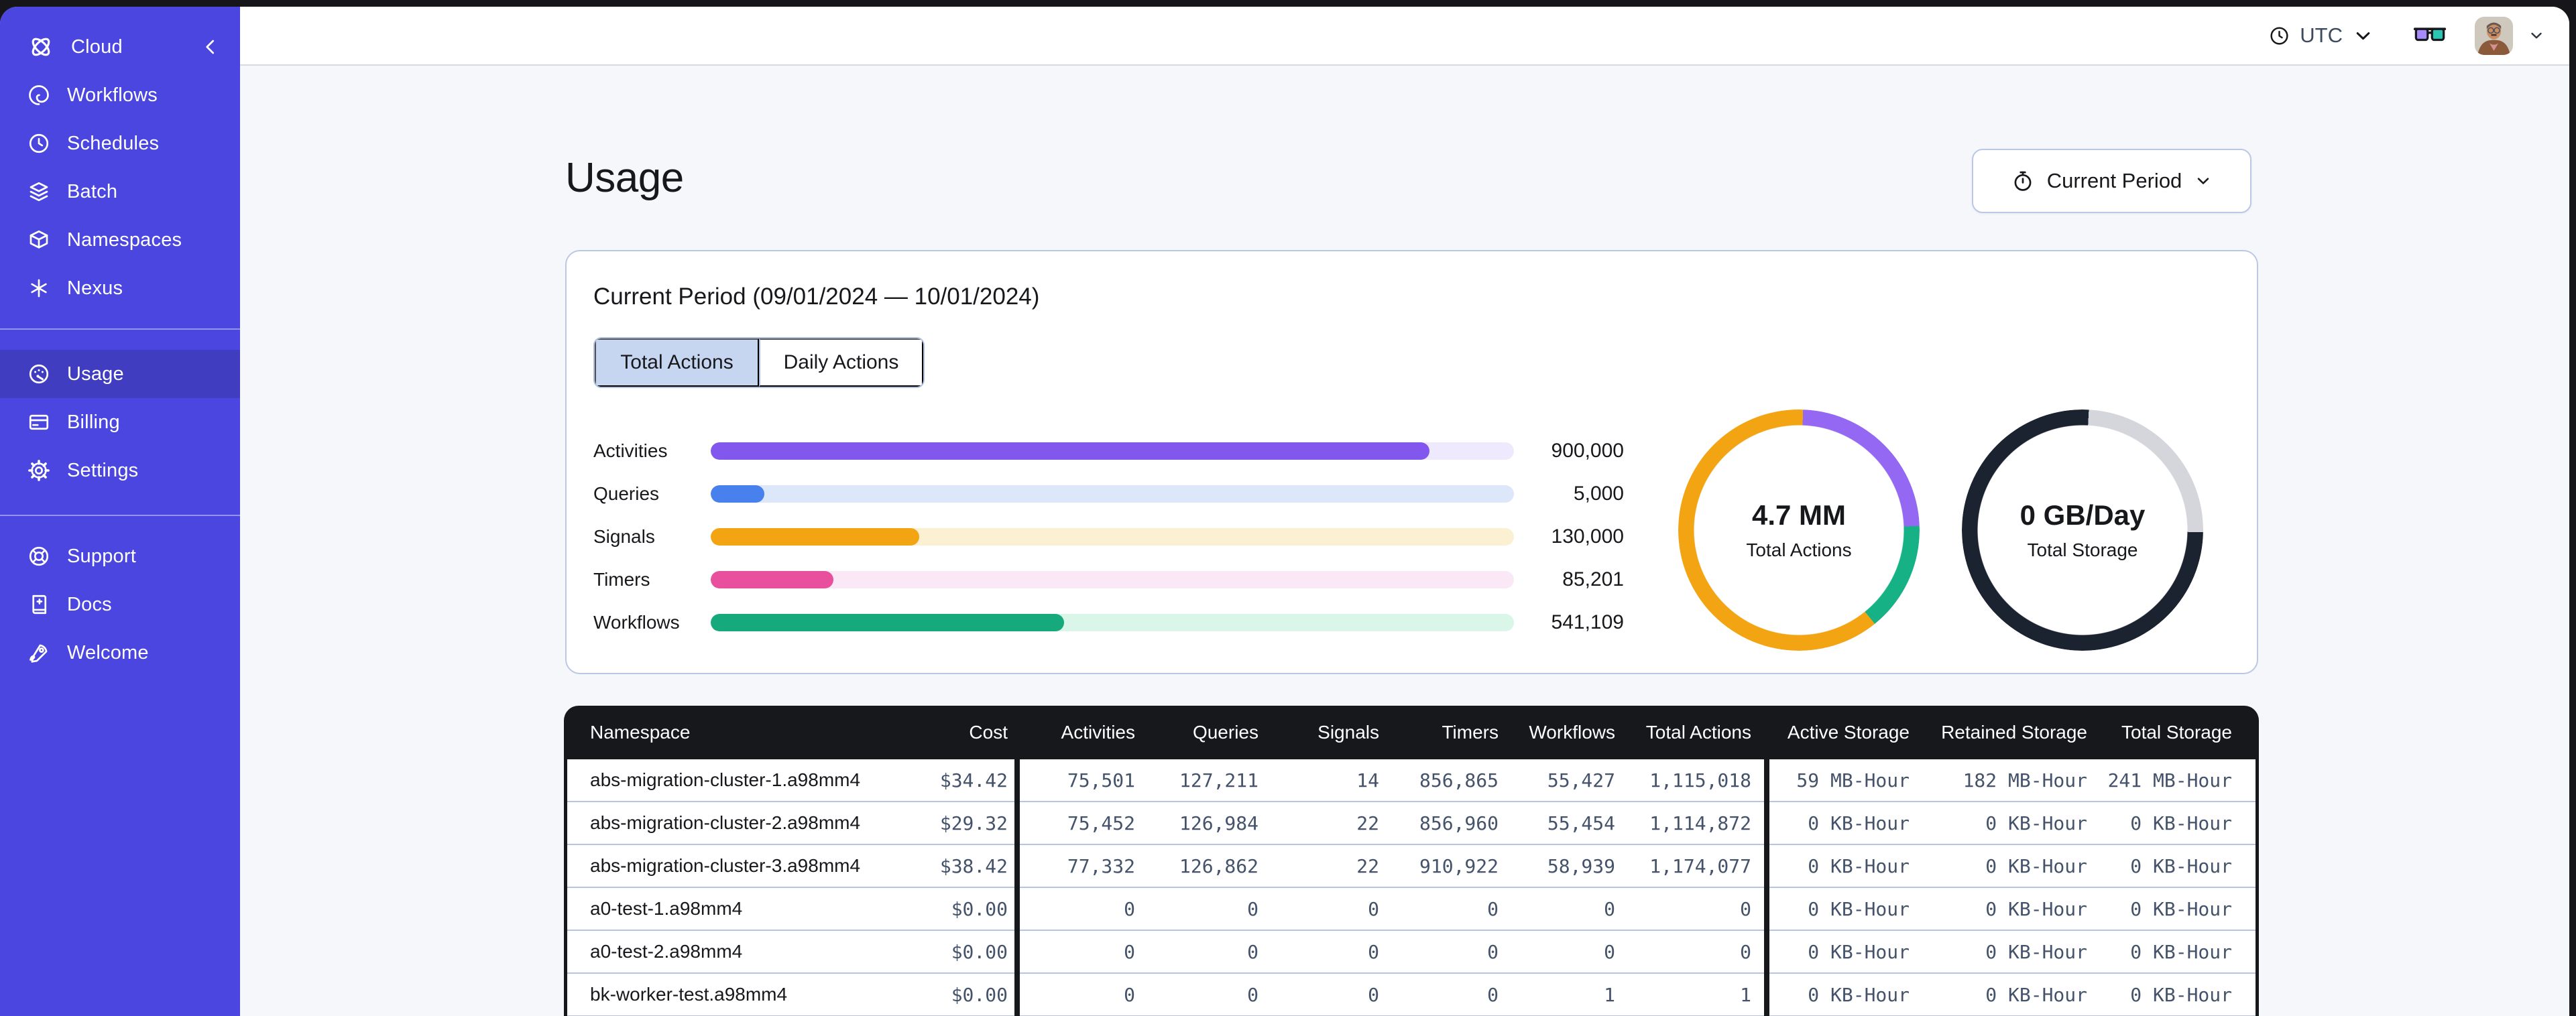 The image size is (2576, 1016). Describe the element at coordinates (89, 604) in the screenshot. I see `sidebar-item-label: Docs` at that location.